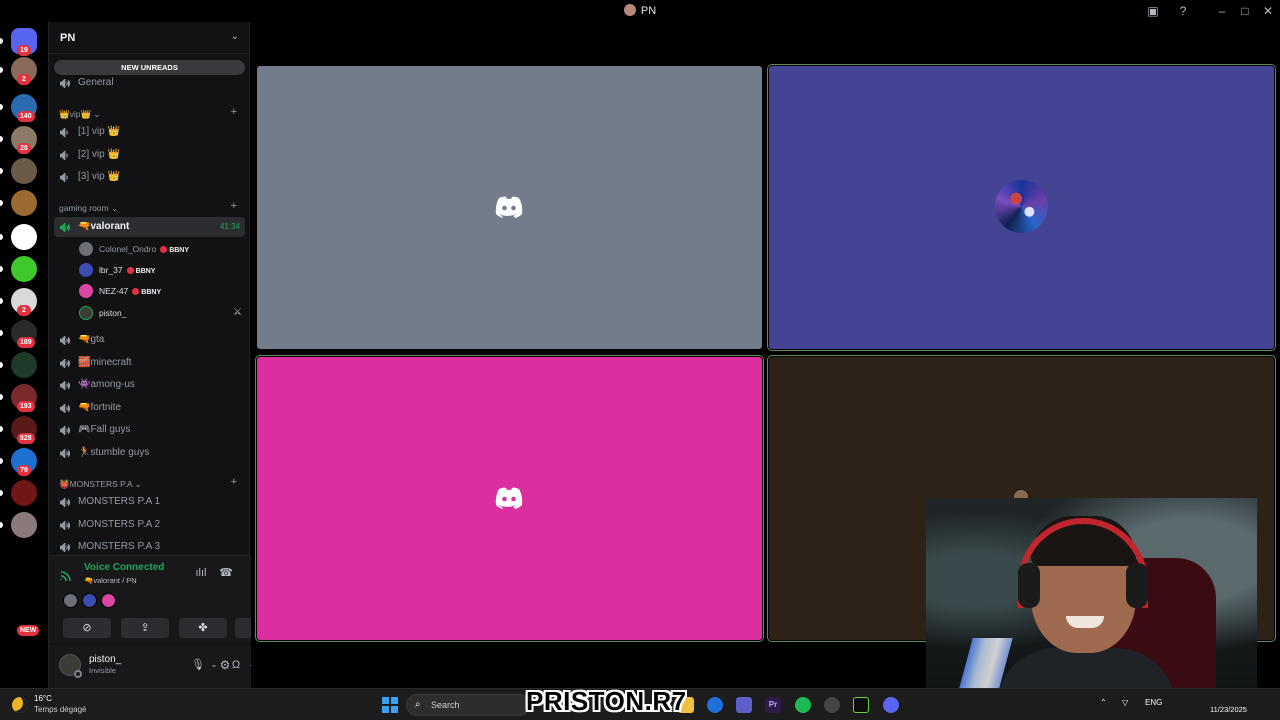  Describe the element at coordinates (67, 575) in the screenshot. I see `signal-icon` at that location.